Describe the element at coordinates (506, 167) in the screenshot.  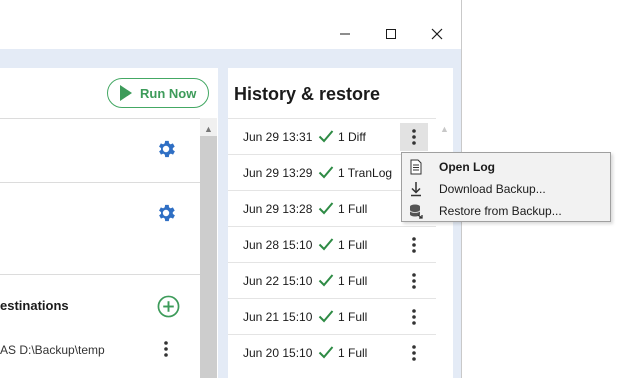
I see `menu-item-open-log: Open Log` at that location.